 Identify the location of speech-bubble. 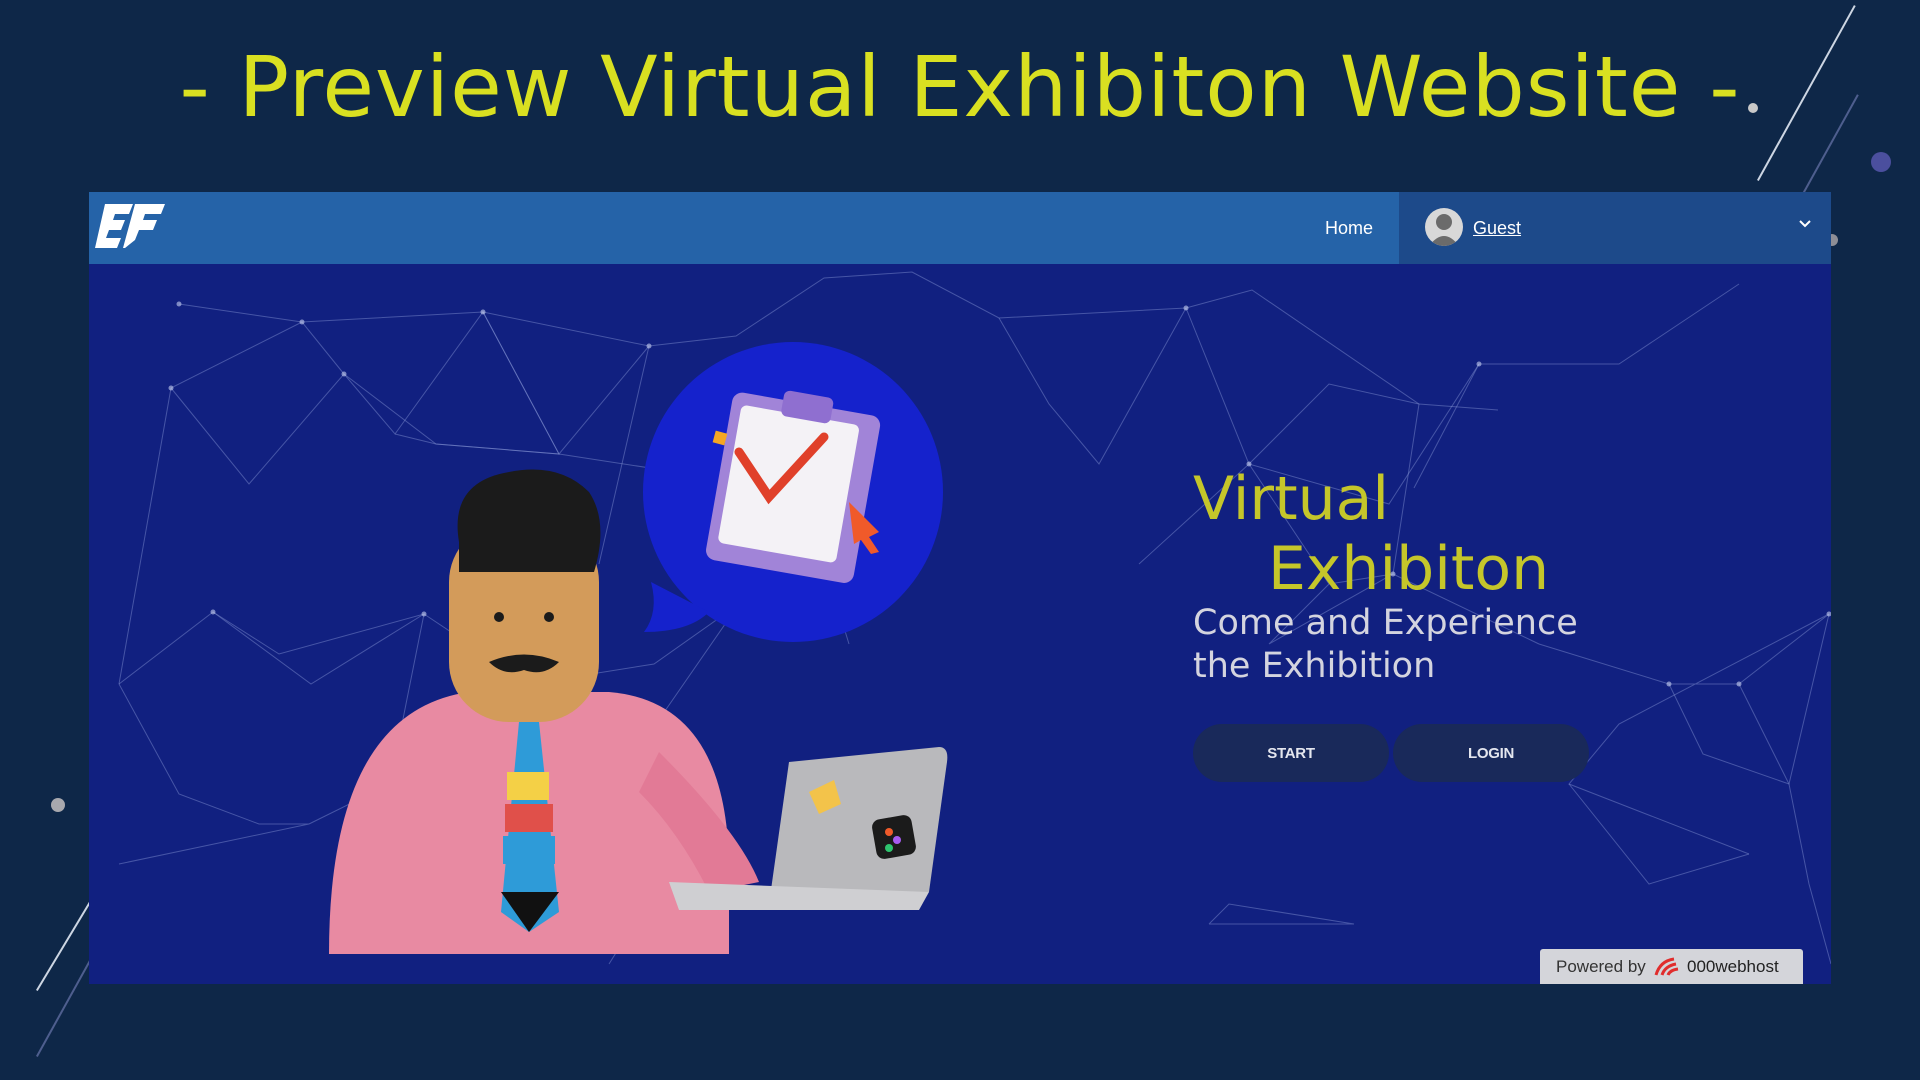
(793, 492).